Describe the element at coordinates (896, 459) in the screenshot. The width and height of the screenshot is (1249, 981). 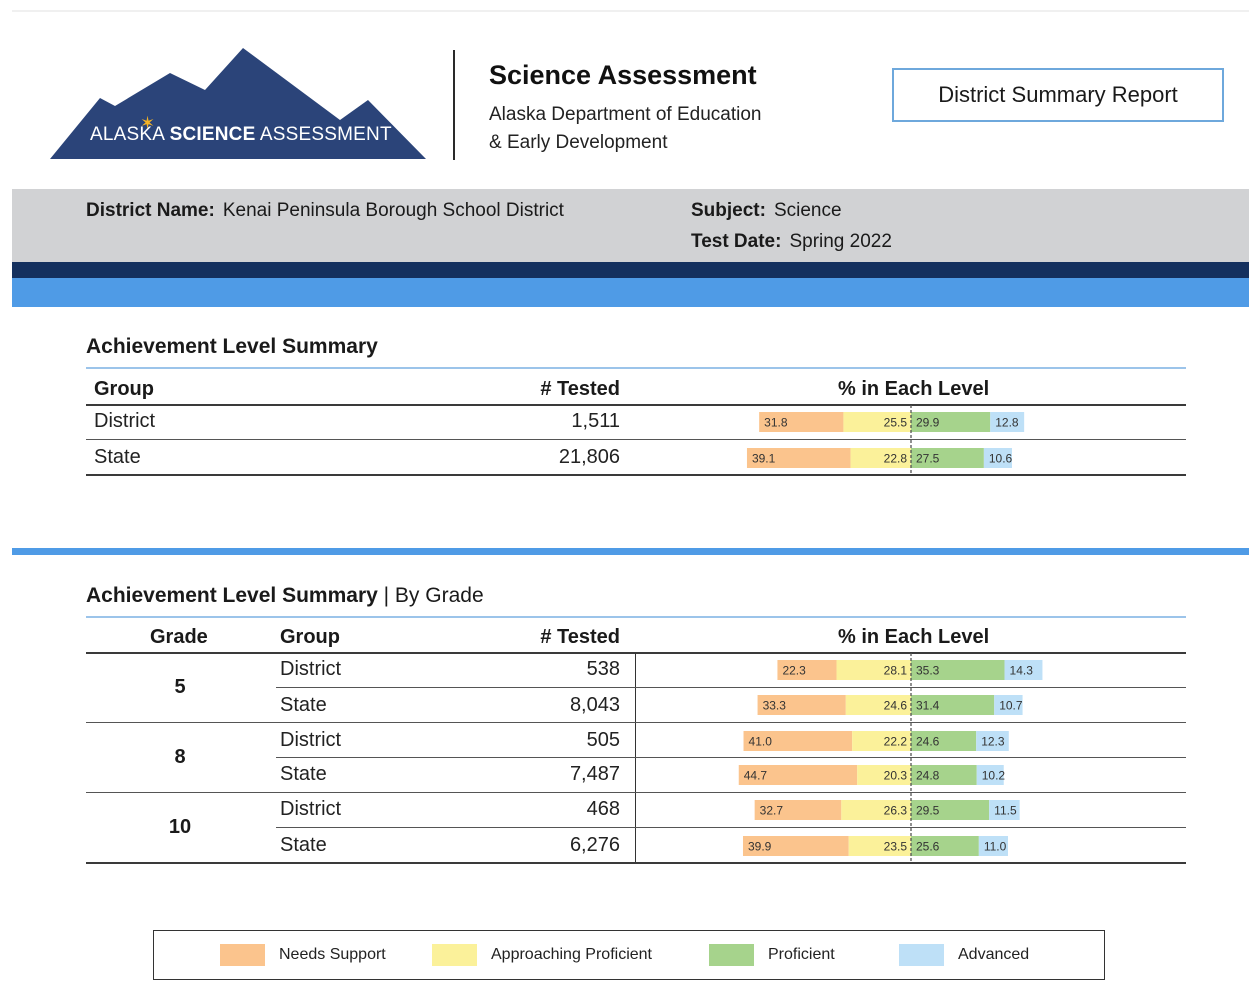
I see `bar-label-approaching: 22.8` at that location.